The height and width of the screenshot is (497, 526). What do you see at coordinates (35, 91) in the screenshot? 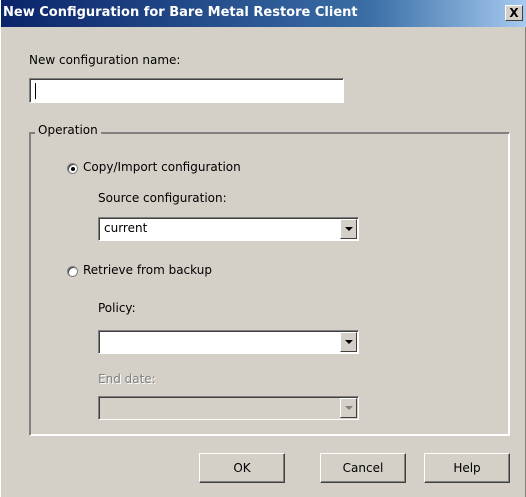
I see `text-caret` at bounding box center [35, 91].